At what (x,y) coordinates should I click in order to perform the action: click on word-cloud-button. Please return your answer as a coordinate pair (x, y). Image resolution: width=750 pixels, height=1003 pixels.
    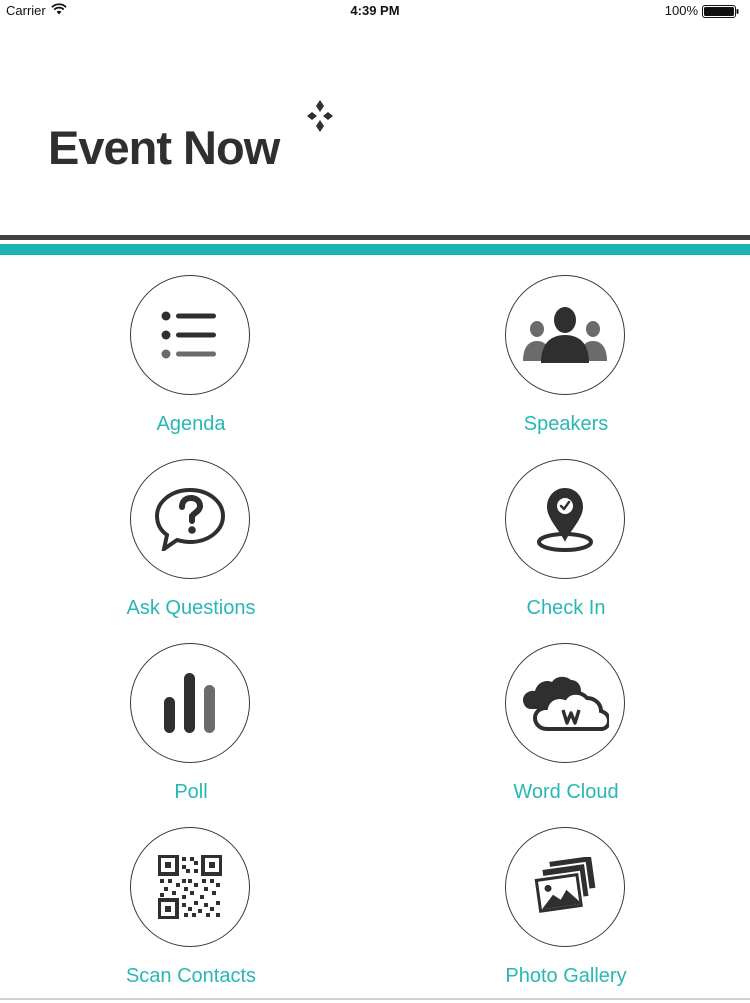
    Looking at the image, I should click on (565, 703).